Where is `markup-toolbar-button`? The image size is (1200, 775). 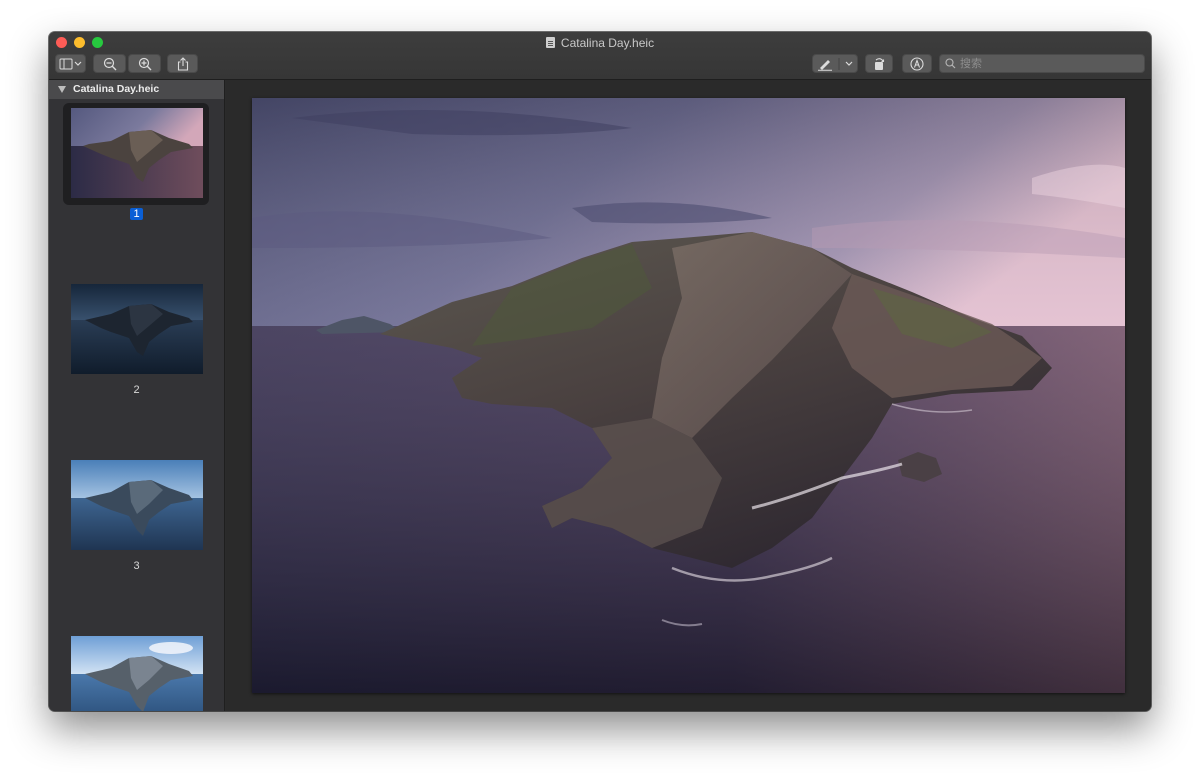 markup-toolbar-button is located at coordinates (917, 63).